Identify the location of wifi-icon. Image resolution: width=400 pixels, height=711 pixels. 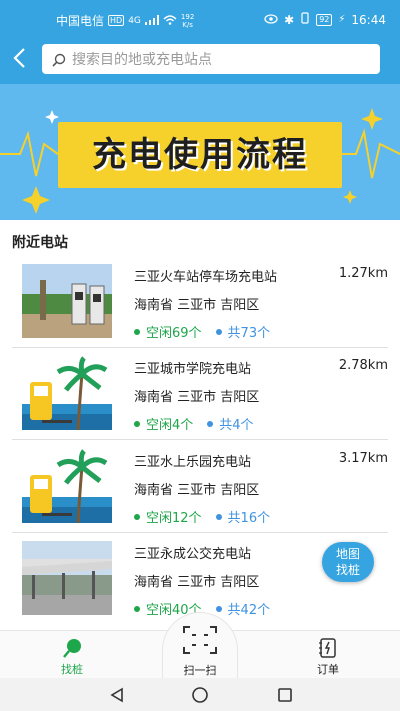
(170, 21).